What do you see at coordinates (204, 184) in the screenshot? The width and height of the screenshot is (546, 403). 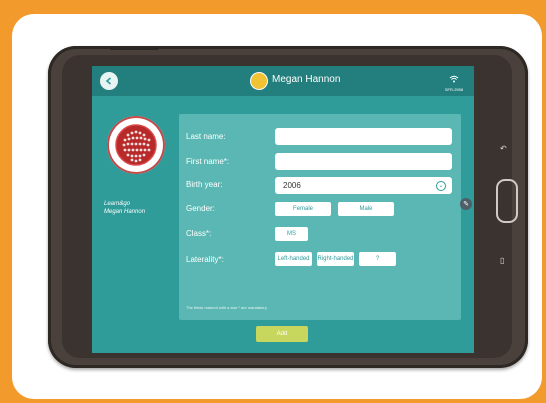 I see `birth-year-label: Birth year:` at bounding box center [204, 184].